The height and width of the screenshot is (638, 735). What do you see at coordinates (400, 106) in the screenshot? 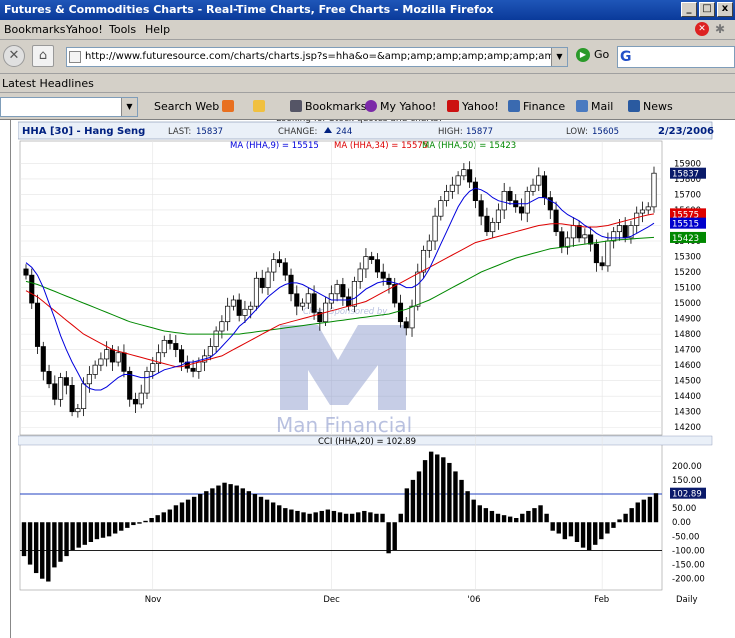
I see `my-yahoo-button: My Yahoo!` at bounding box center [400, 106].